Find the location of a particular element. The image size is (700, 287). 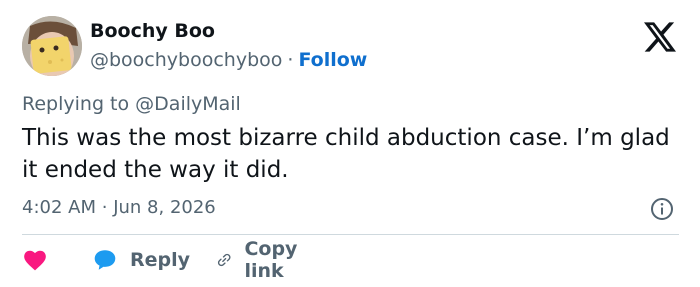

replying-to-label: Replying to is located at coordinates (76, 104).